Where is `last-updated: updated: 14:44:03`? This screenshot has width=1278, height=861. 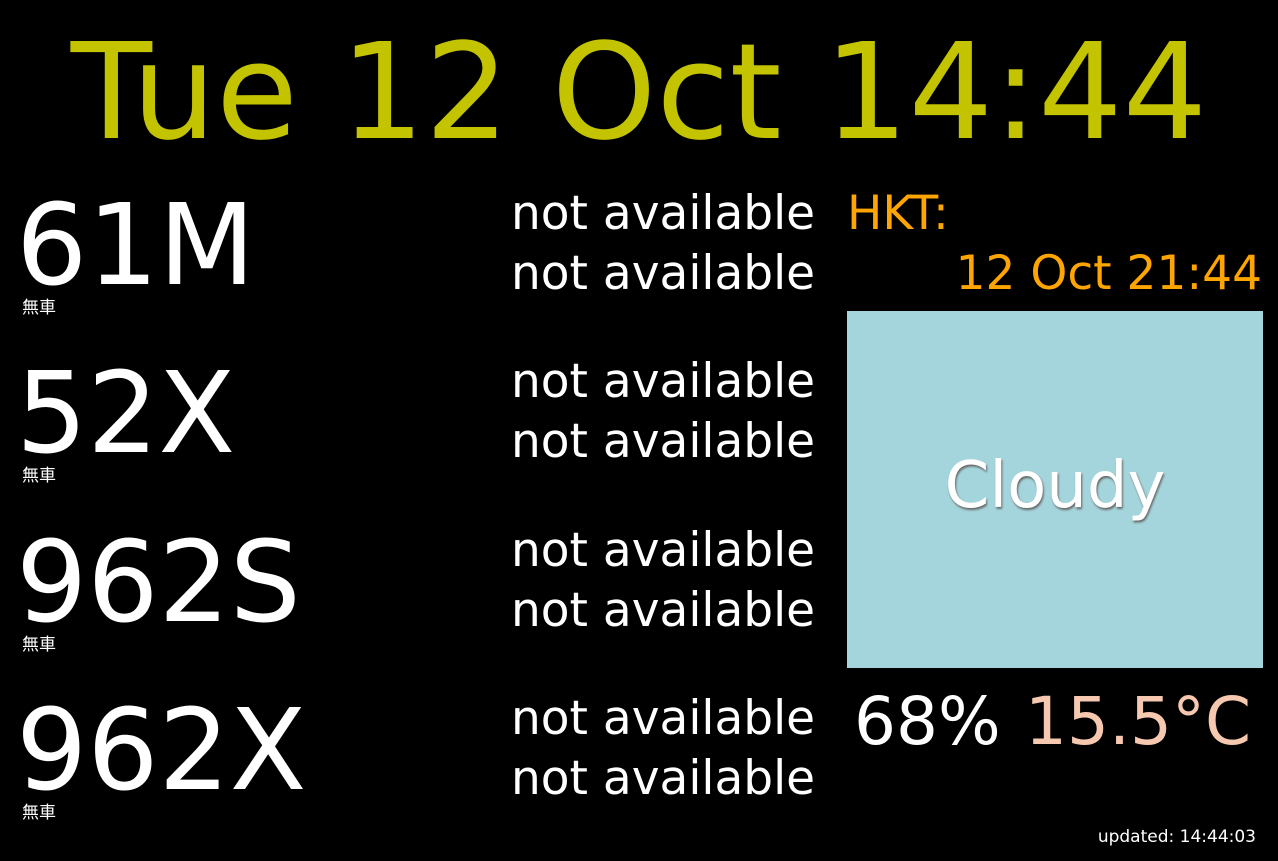 last-updated: updated: 14:44:03 is located at coordinates (1176, 837).